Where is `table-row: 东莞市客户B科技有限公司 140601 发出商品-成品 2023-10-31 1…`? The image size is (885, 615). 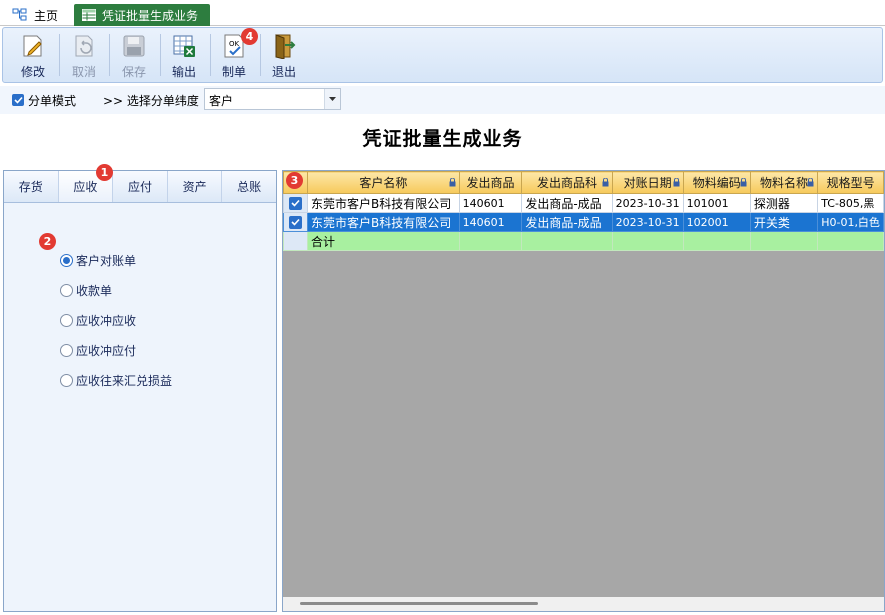 table-row: 东莞市客户B科技有限公司 140601 发出商品-成品 2023-10-31 1… is located at coordinates (583, 203).